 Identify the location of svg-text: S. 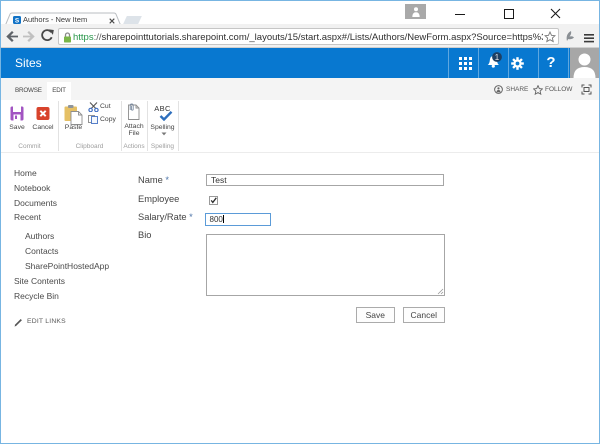
(17, 20).